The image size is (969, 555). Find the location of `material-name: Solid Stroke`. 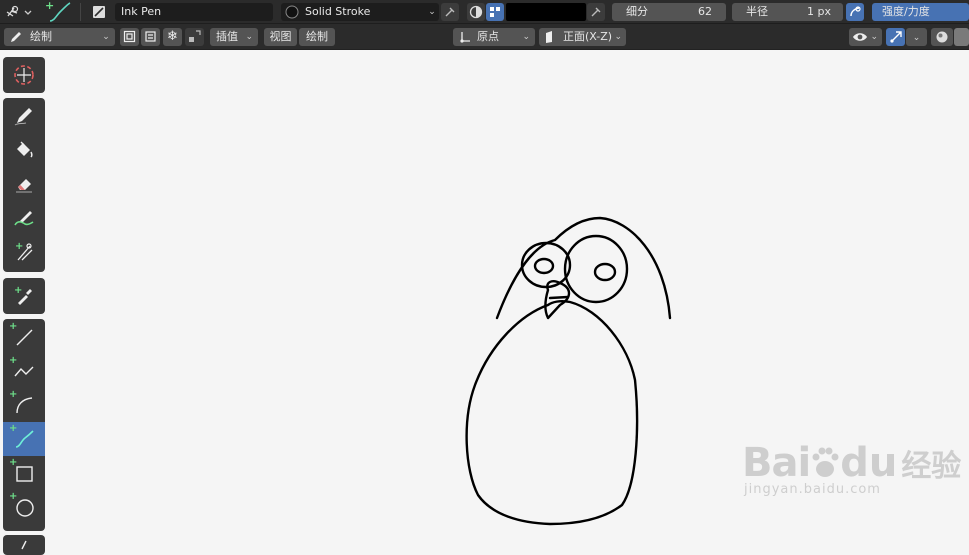

material-name: Solid Stroke is located at coordinates (338, 11).